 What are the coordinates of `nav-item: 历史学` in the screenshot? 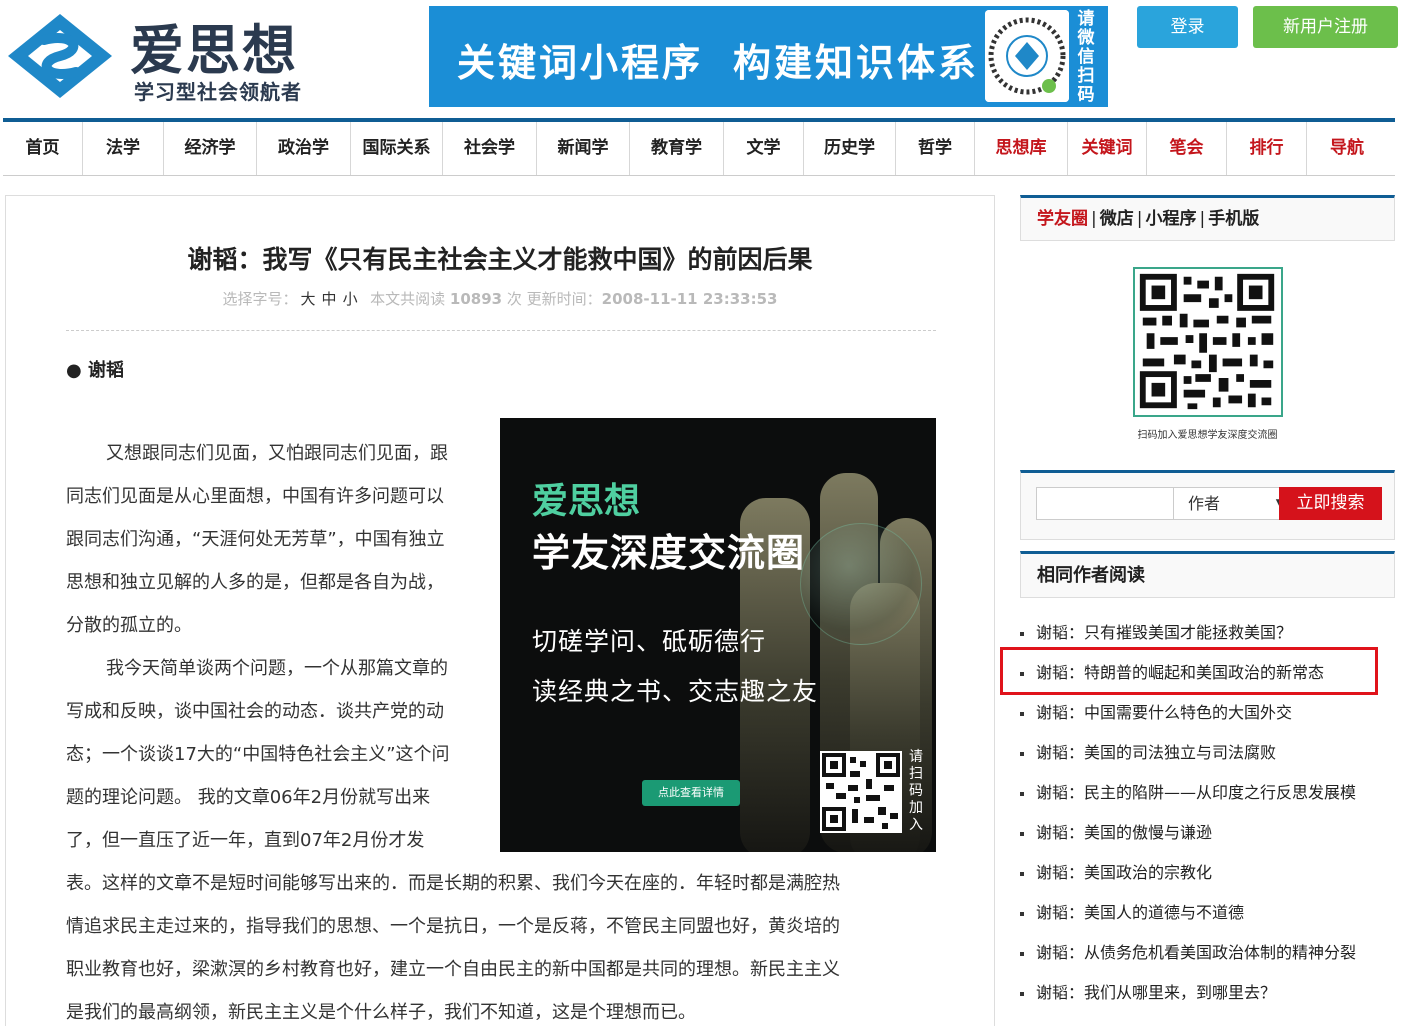 It's located at (850, 148).